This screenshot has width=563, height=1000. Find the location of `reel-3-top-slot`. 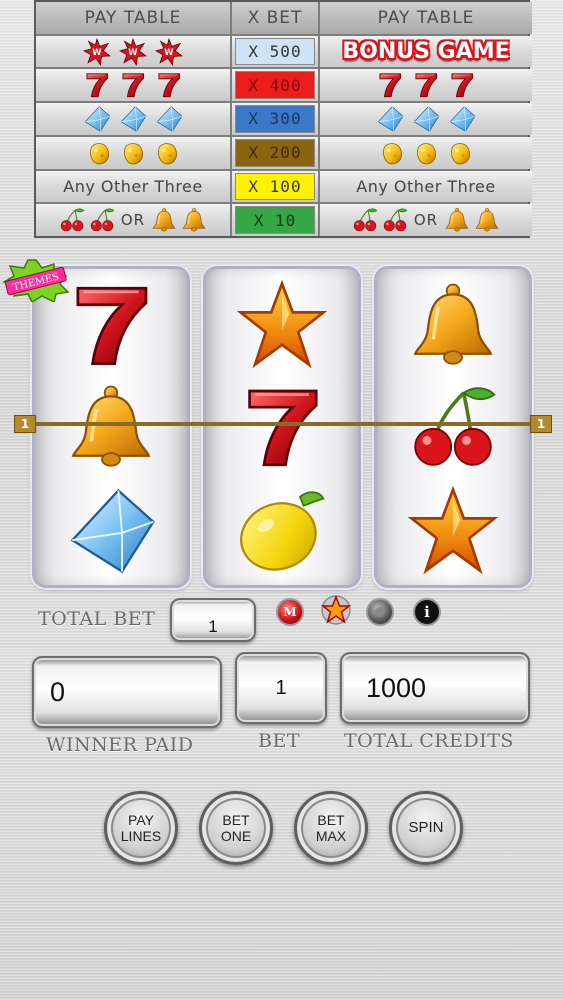

reel-3-top-slot is located at coordinates (453, 325).